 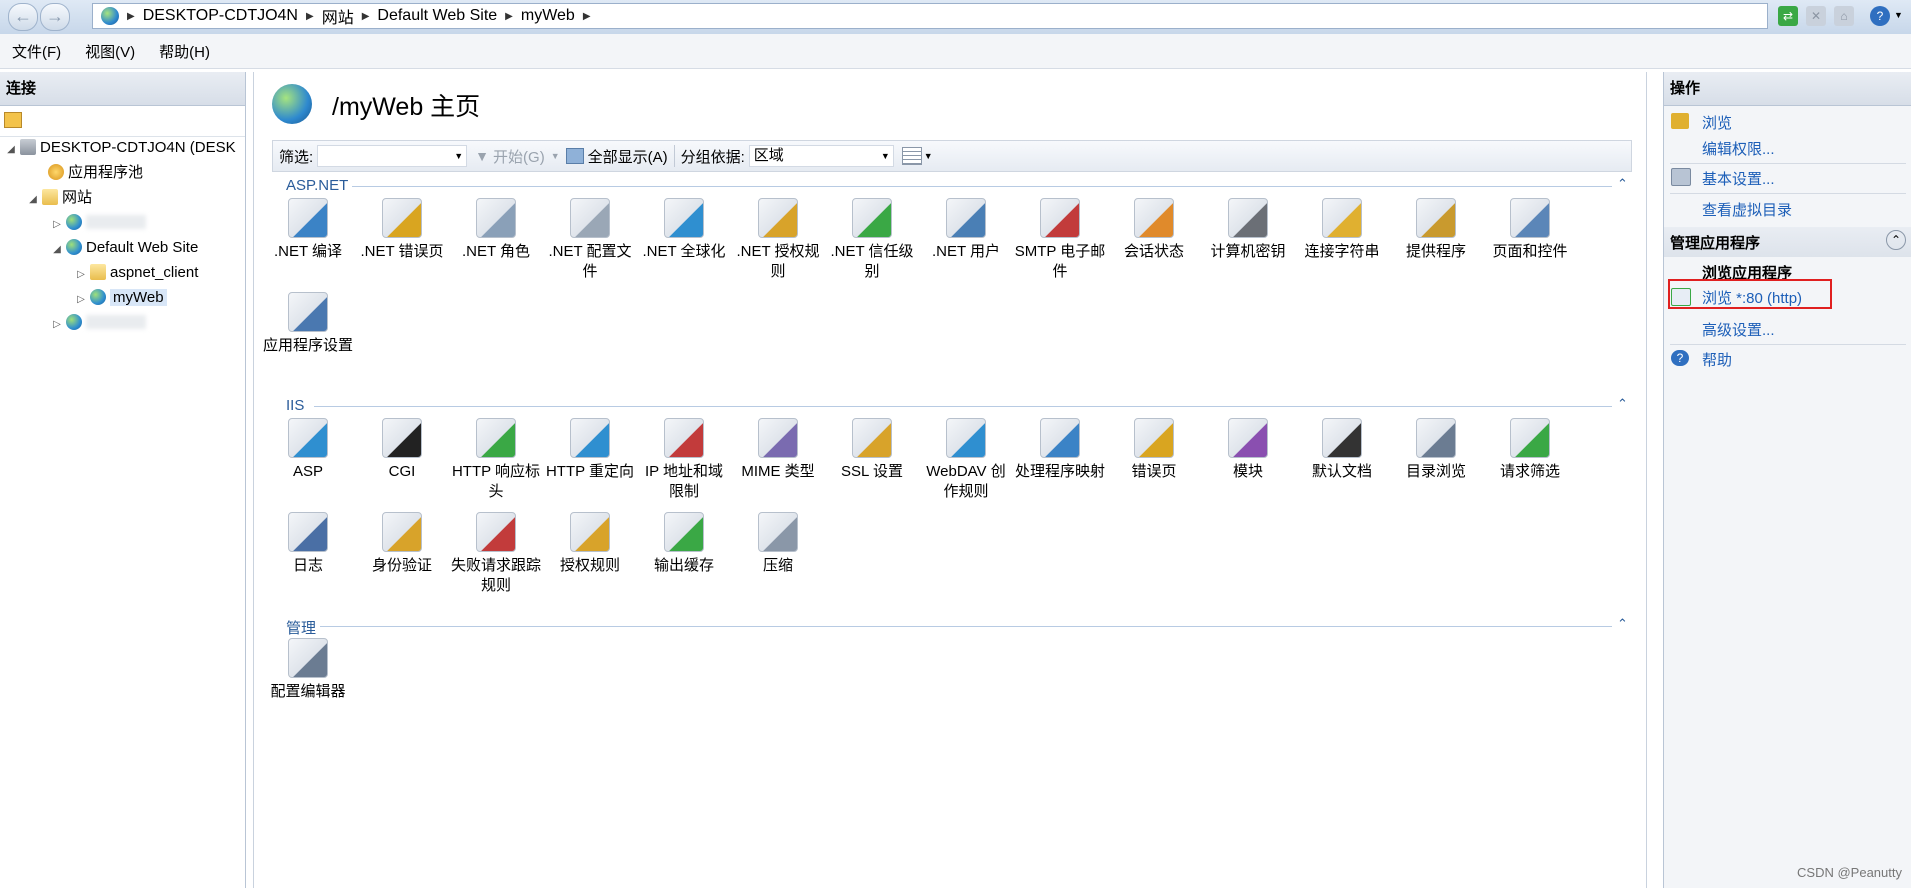 What do you see at coordinates (1154, 230) in the screenshot?
I see `feature-session-state: 会话状态` at bounding box center [1154, 230].